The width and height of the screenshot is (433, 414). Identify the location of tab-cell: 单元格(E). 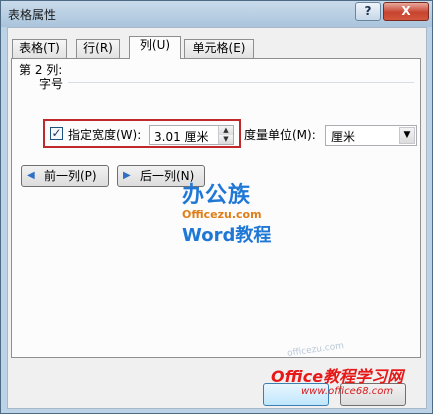
(219, 48).